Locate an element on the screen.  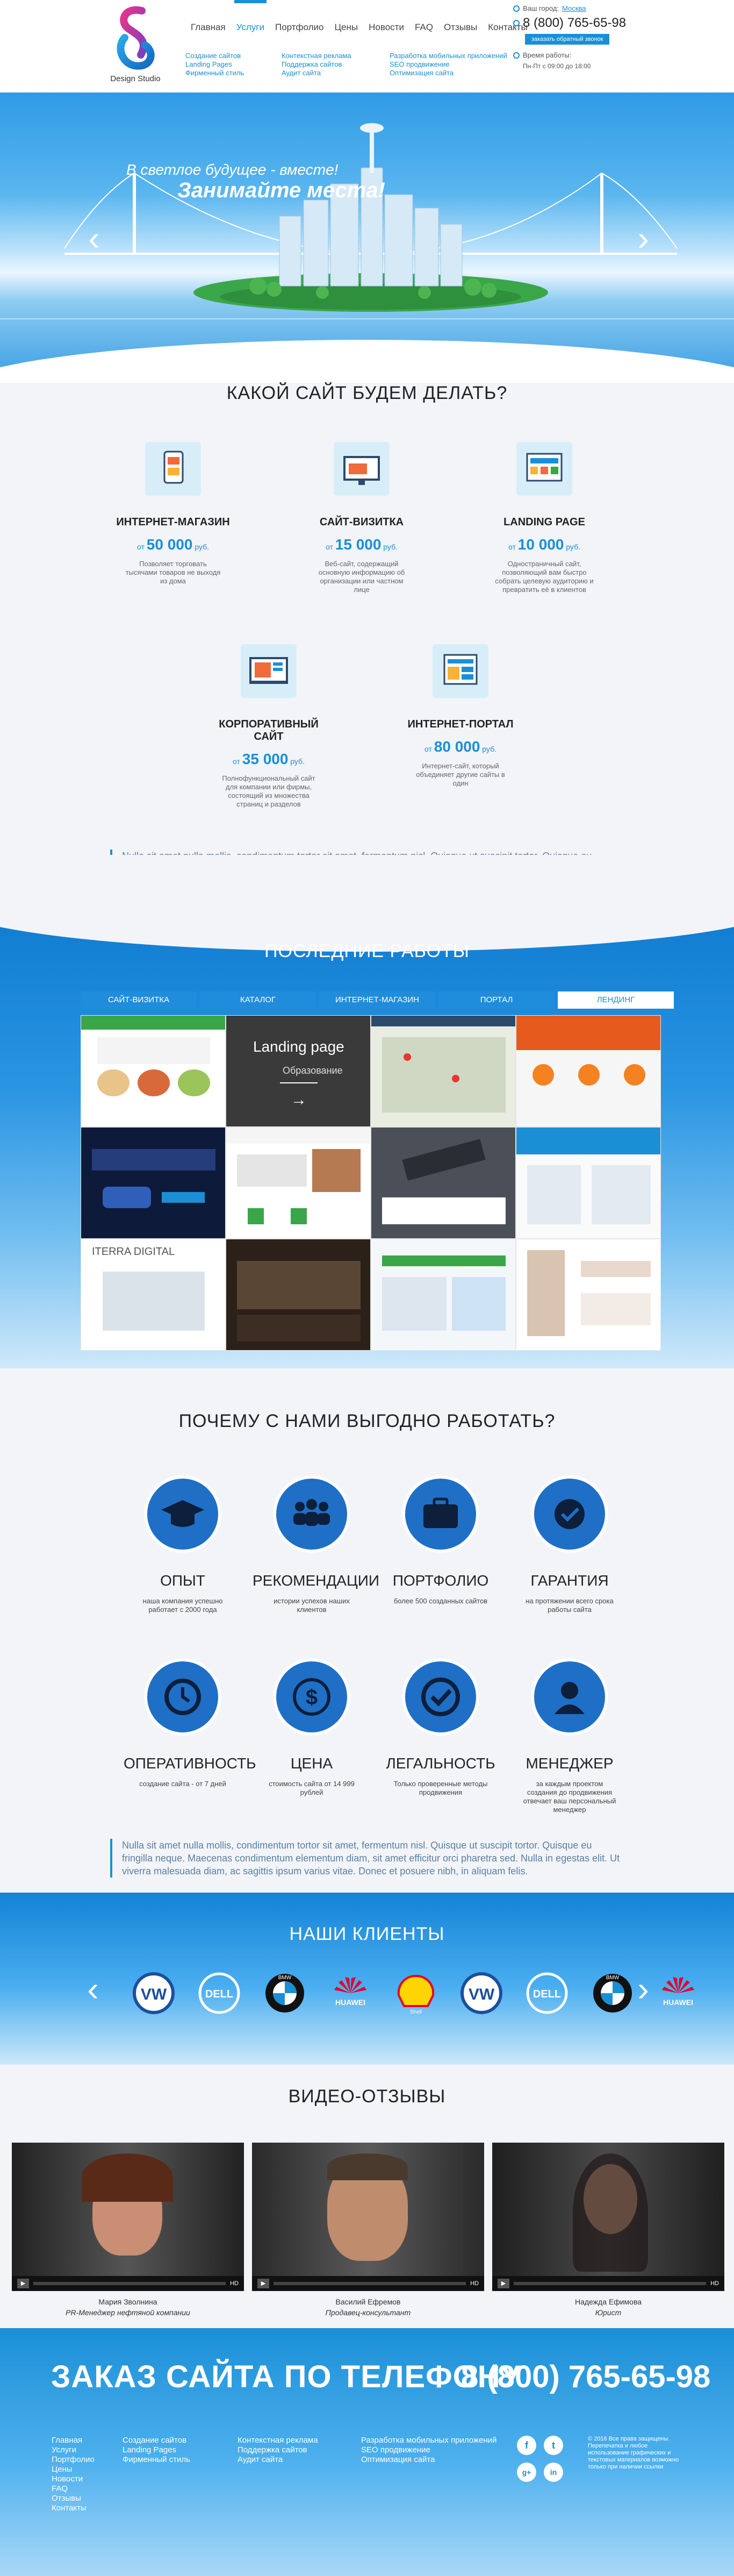
footer-link: Цены is located at coordinates (73, 2469).